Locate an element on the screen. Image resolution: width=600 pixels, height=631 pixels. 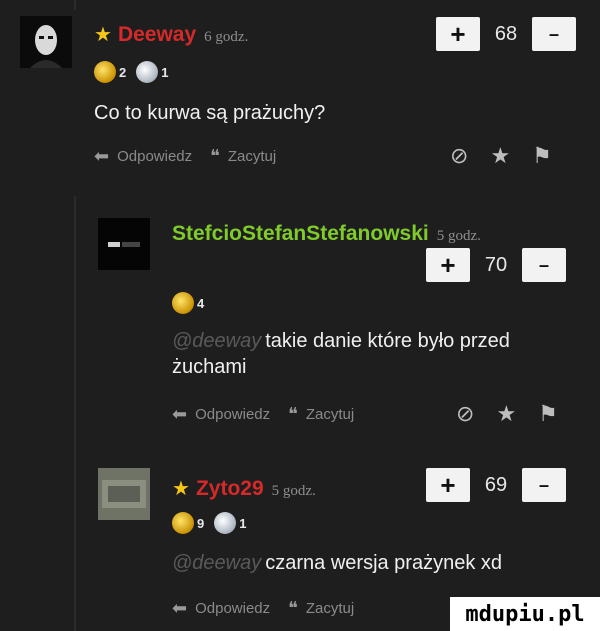
comment-header: ★ Deeway 6 godz. is located at coordinates (171, 34).